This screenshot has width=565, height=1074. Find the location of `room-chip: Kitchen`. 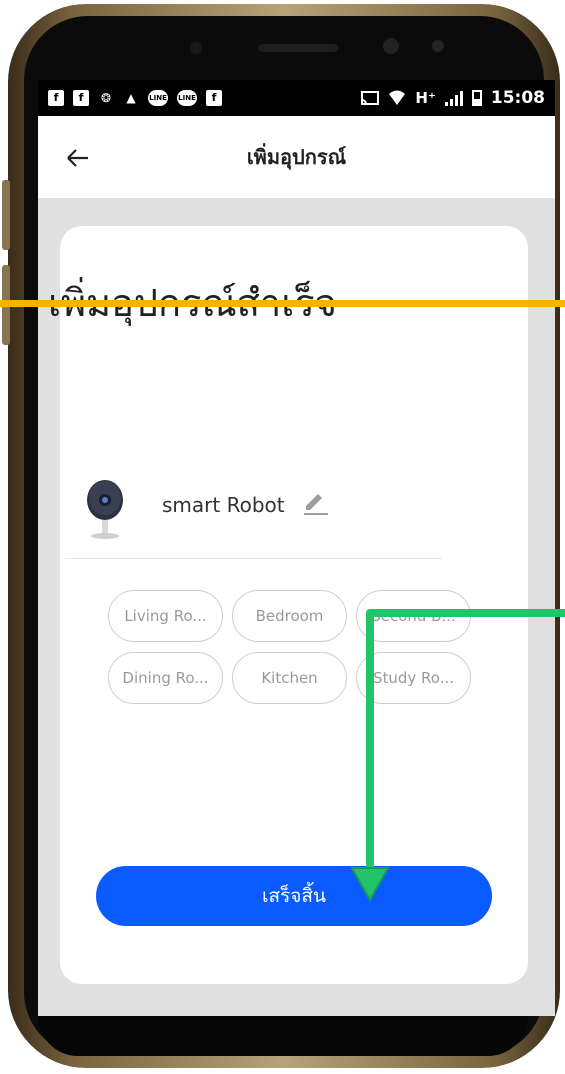

room-chip: Kitchen is located at coordinates (289, 678).